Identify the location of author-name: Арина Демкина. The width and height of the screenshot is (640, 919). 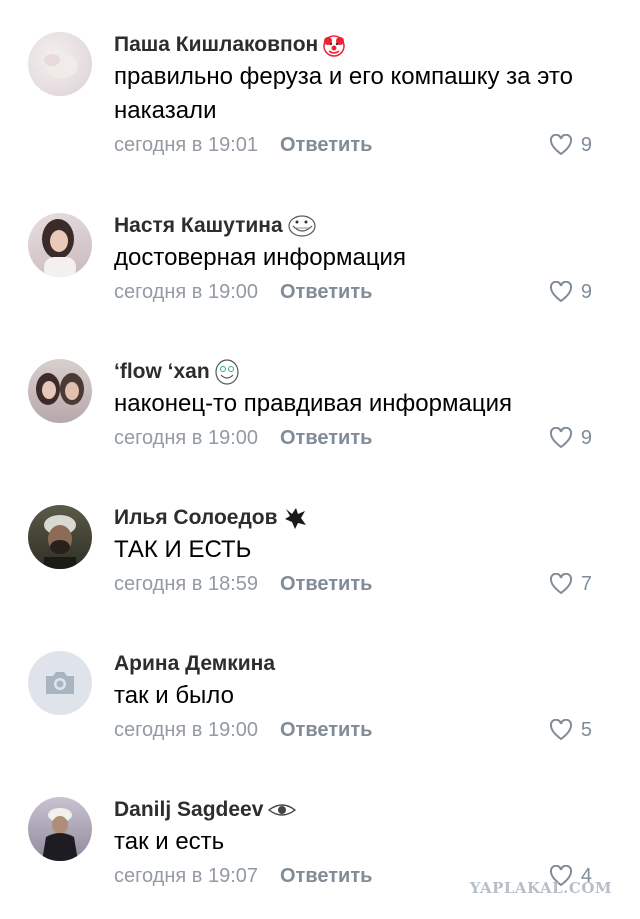
(194, 664).